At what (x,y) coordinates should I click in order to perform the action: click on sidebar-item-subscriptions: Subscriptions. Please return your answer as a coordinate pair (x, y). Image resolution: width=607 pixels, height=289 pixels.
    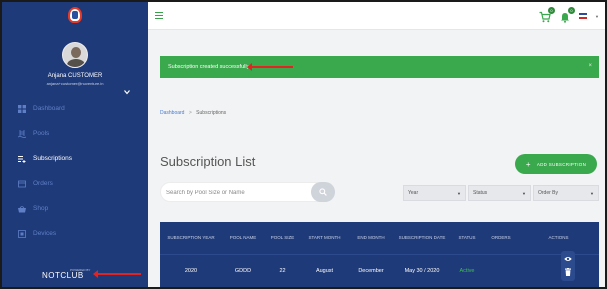
    Looking at the image, I should click on (75, 158).